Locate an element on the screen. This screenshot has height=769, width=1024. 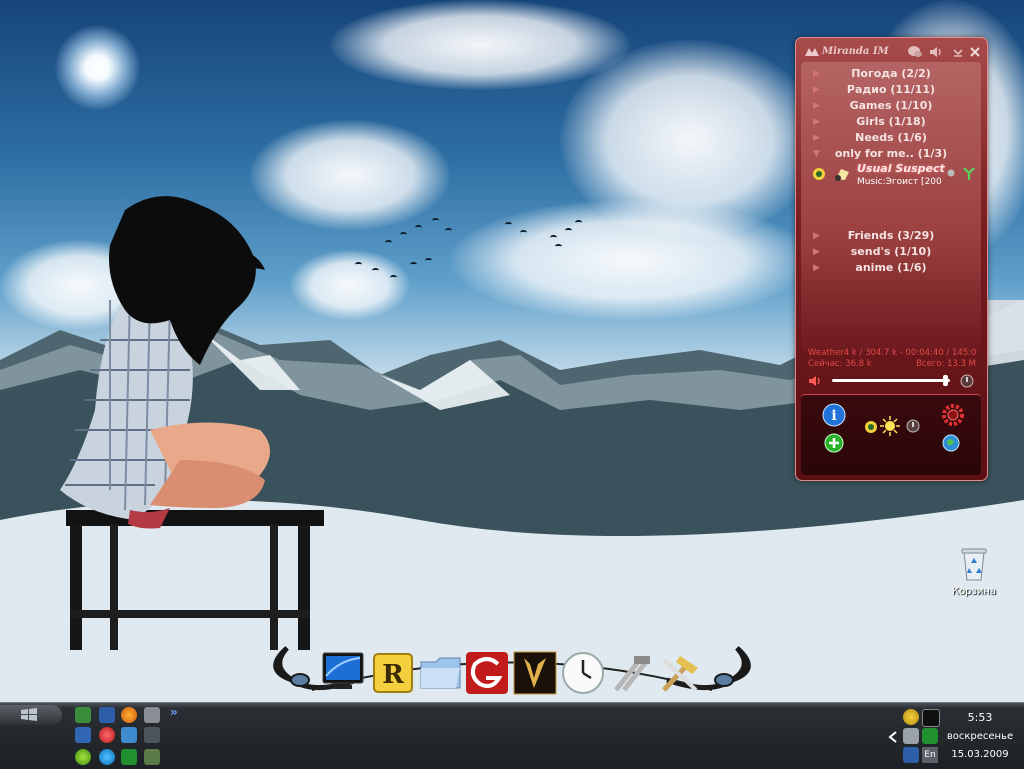
contact-status-message: Music:Эгоист [200 is located at coordinates (899, 182).